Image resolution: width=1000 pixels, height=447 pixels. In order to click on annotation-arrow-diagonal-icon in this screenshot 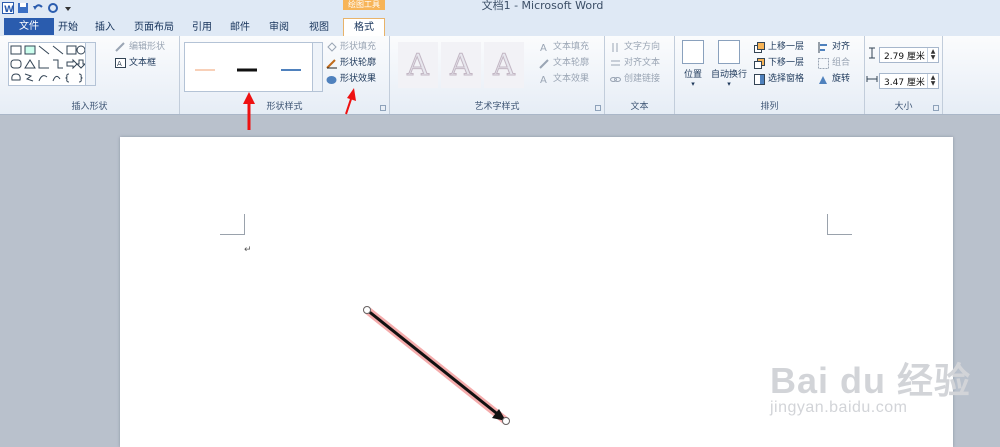, I will do `click(350, 101)`.